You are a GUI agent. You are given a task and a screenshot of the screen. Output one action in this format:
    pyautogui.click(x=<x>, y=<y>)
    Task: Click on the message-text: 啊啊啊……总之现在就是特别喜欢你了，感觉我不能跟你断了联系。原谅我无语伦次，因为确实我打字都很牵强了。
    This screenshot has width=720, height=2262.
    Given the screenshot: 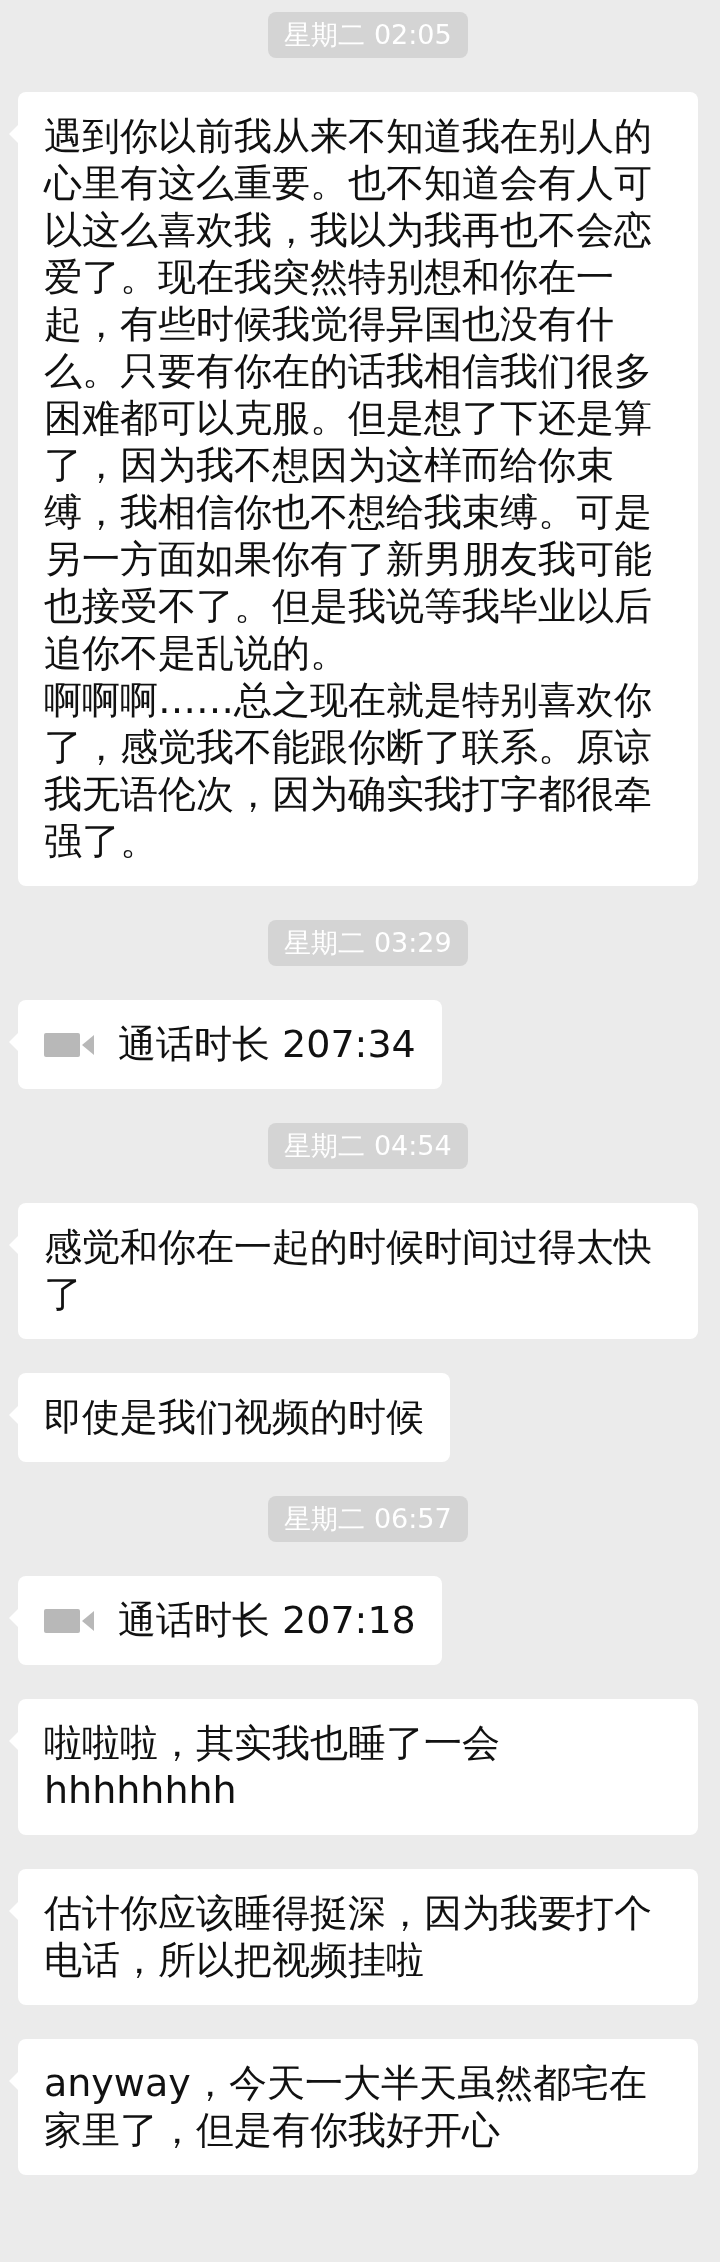 What is the action you would take?
    pyautogui.click(x=348, y=771)
    